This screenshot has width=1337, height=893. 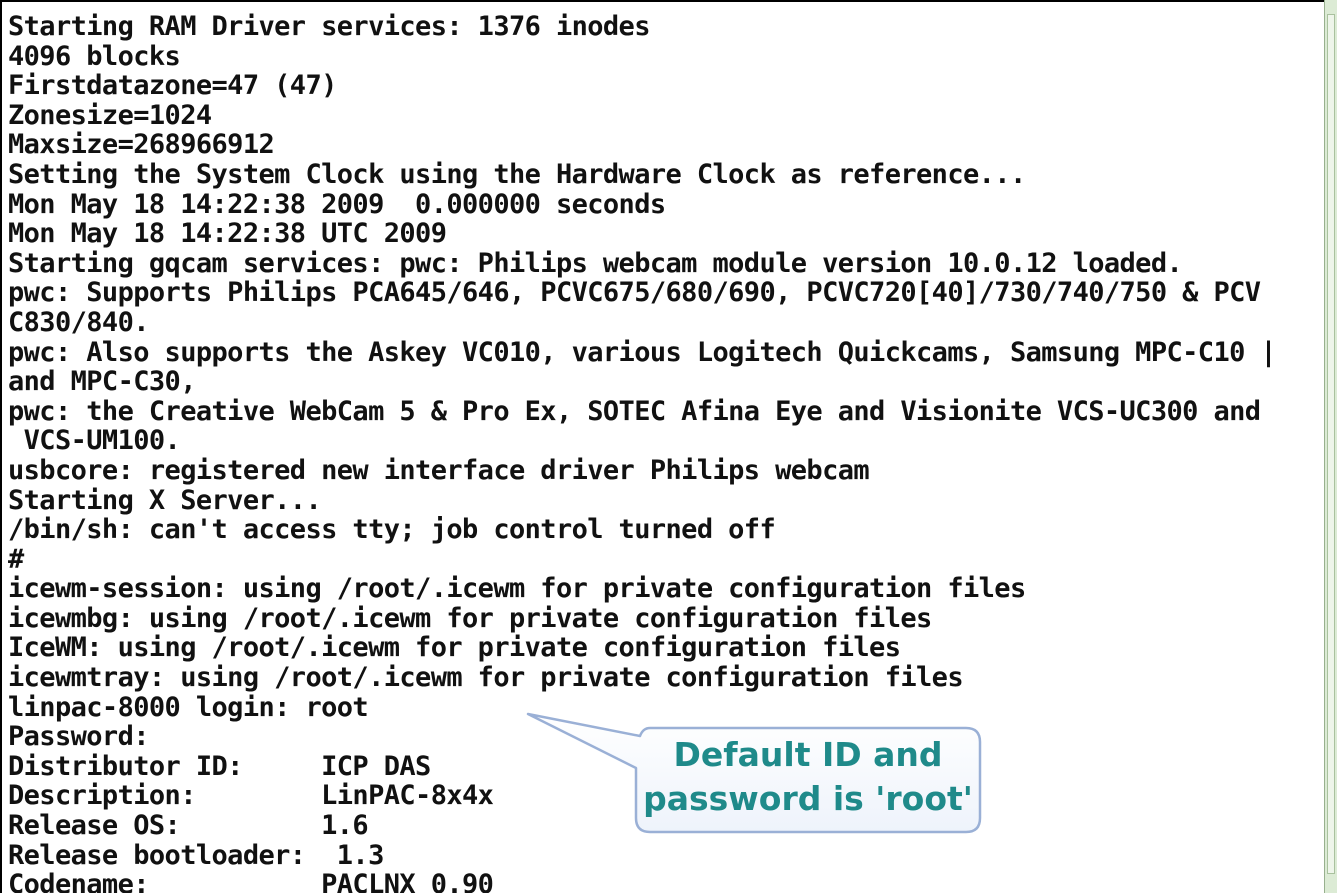 What do you see at coordinates (188, 707) in the screenshot?
I see `console-line: linpac-8000 login: root` at bounding box center [188, 707].